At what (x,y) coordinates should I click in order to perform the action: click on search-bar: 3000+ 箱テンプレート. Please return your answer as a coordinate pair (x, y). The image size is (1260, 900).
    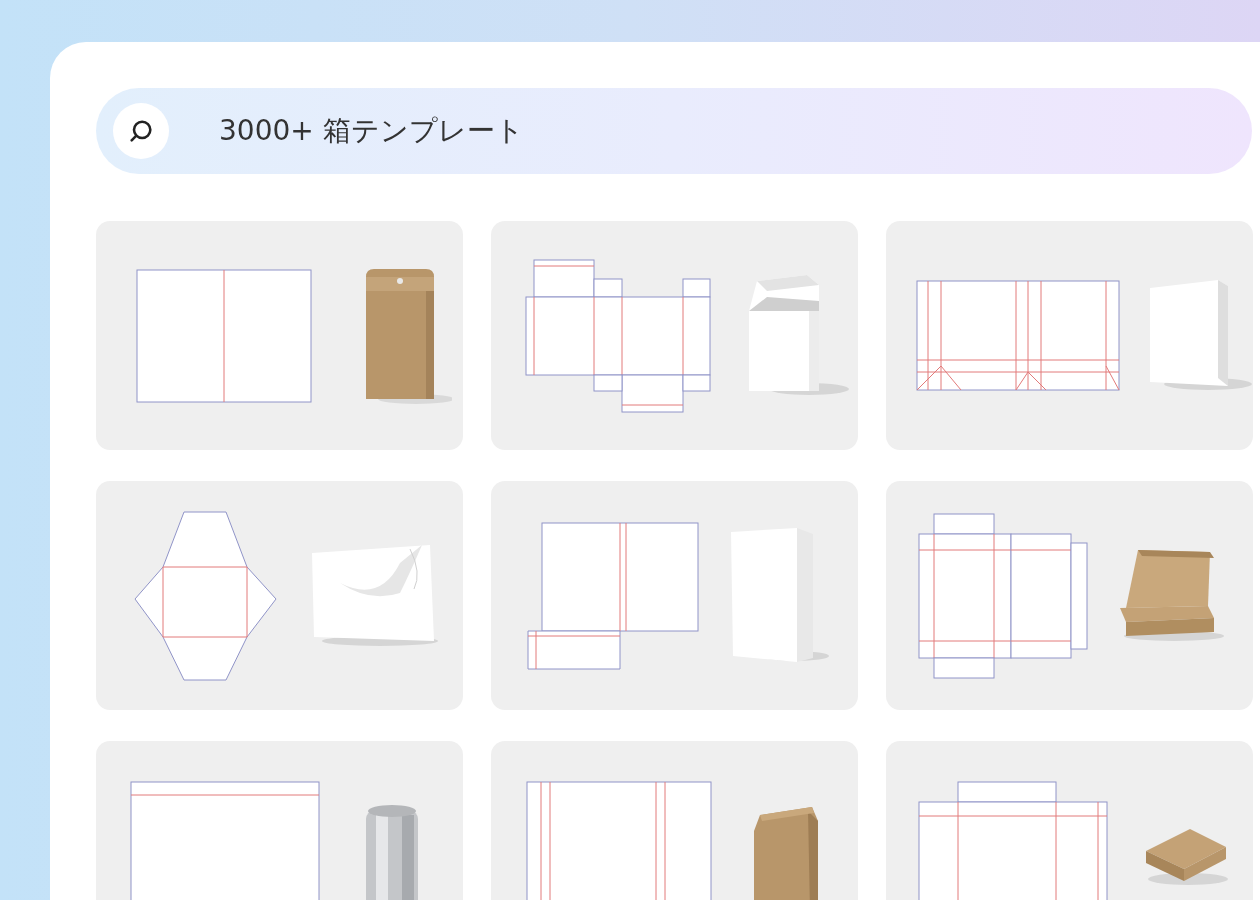
    Looking at the image, I should click on (674, 131).